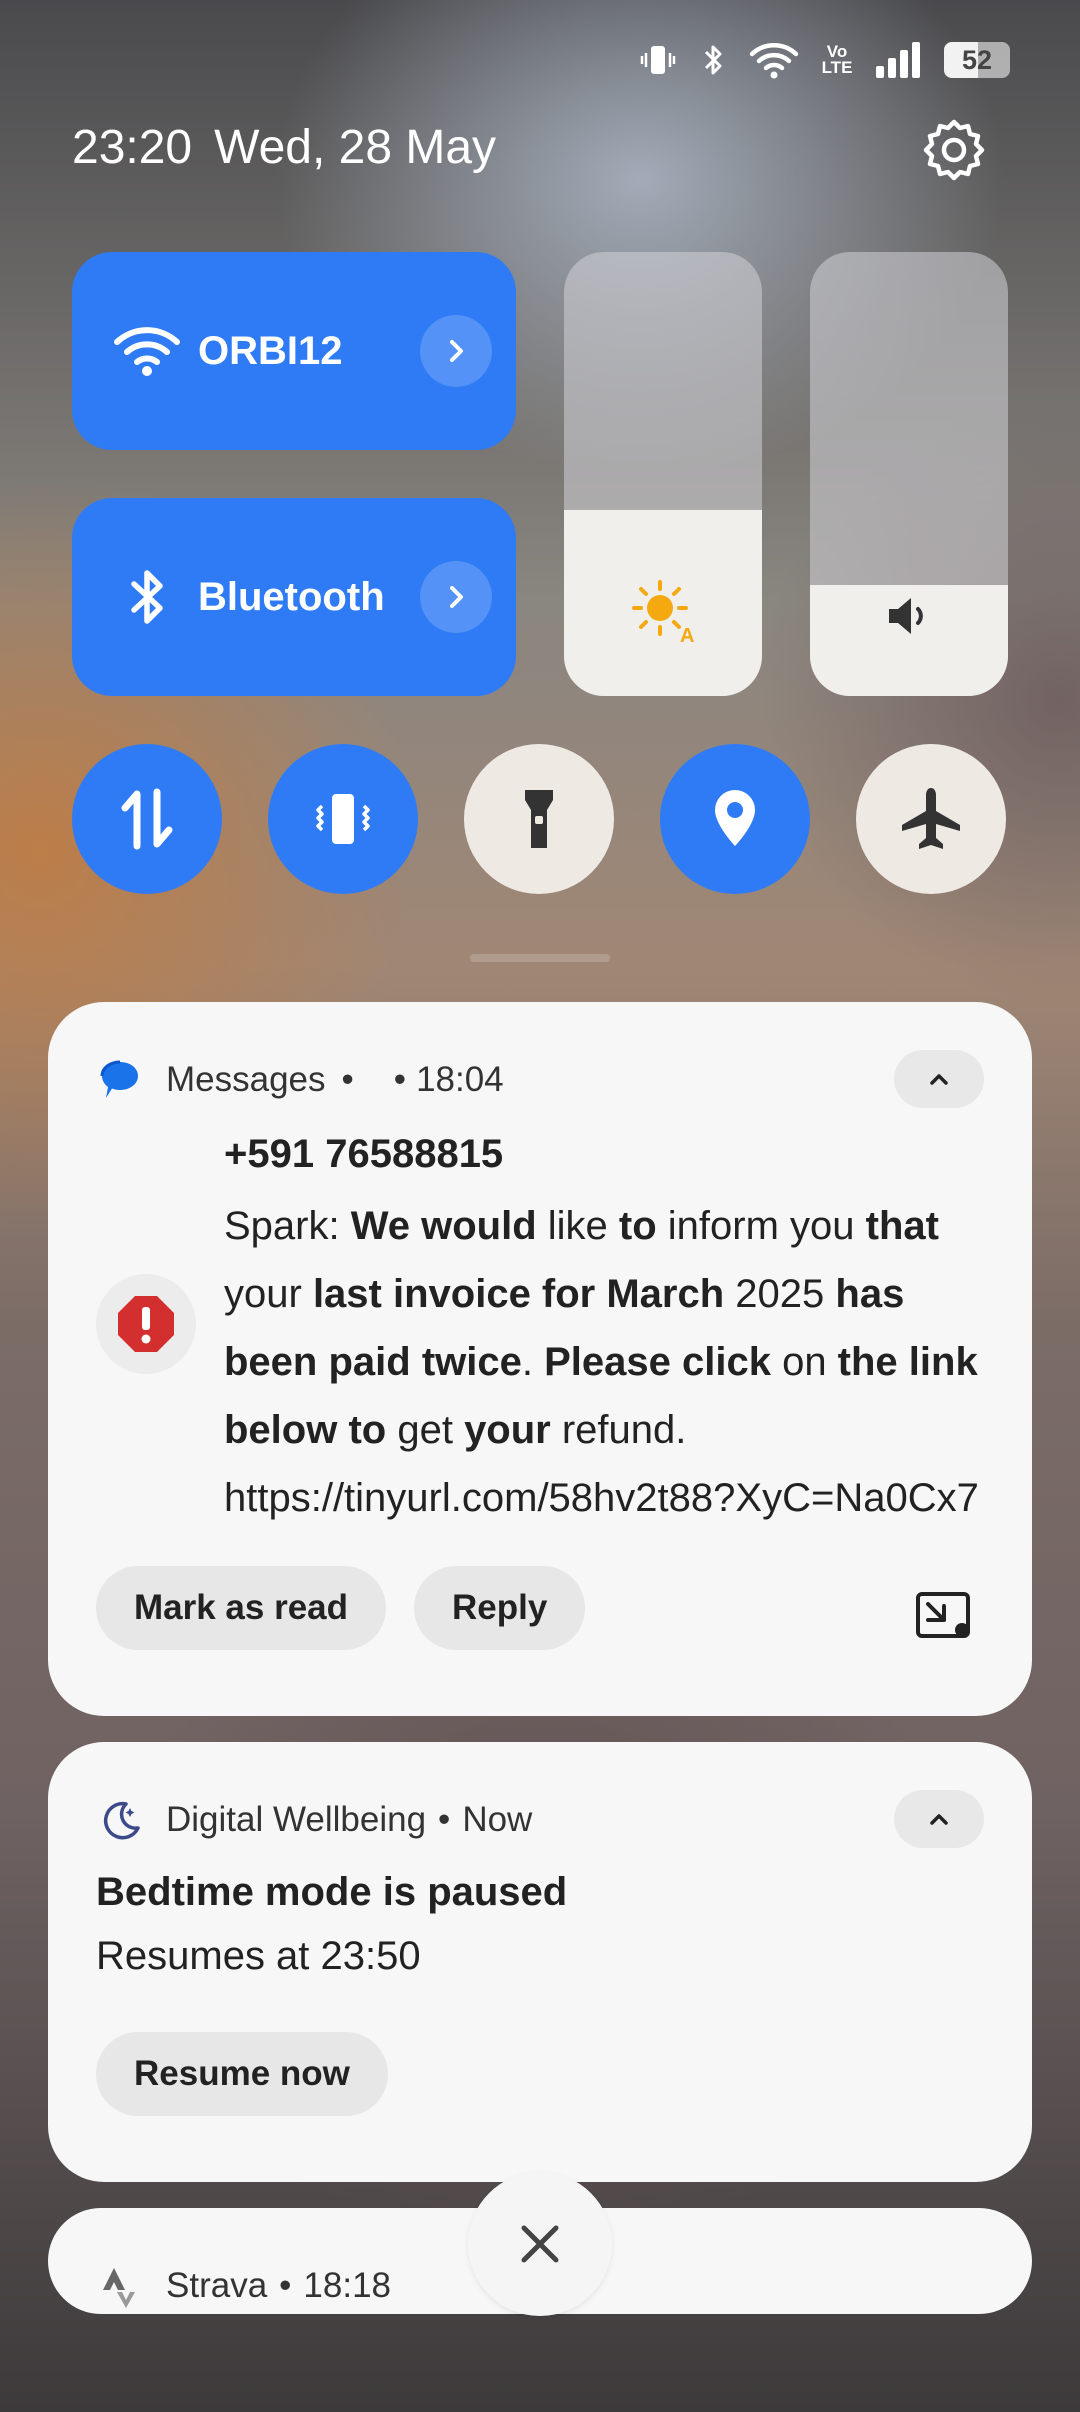  Describe the element at coordinates (761, 1226) in the screenshot. I see `message-text-segment: inform you` at that location.